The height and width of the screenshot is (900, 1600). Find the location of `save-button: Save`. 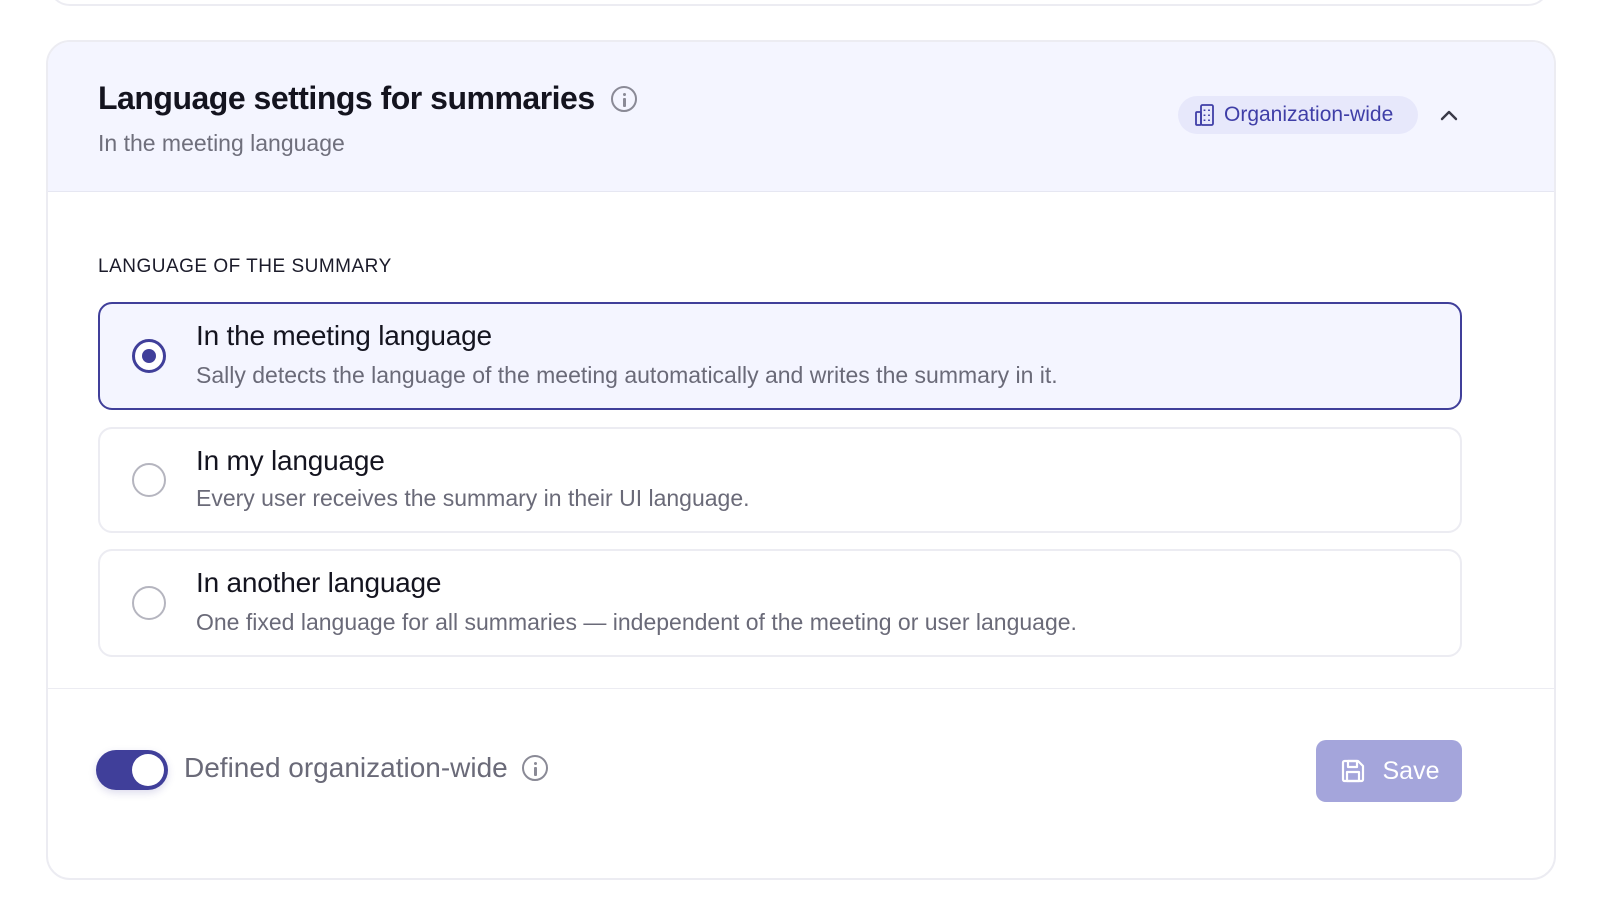

save-button: Save is located at coordinates (1389, 771).